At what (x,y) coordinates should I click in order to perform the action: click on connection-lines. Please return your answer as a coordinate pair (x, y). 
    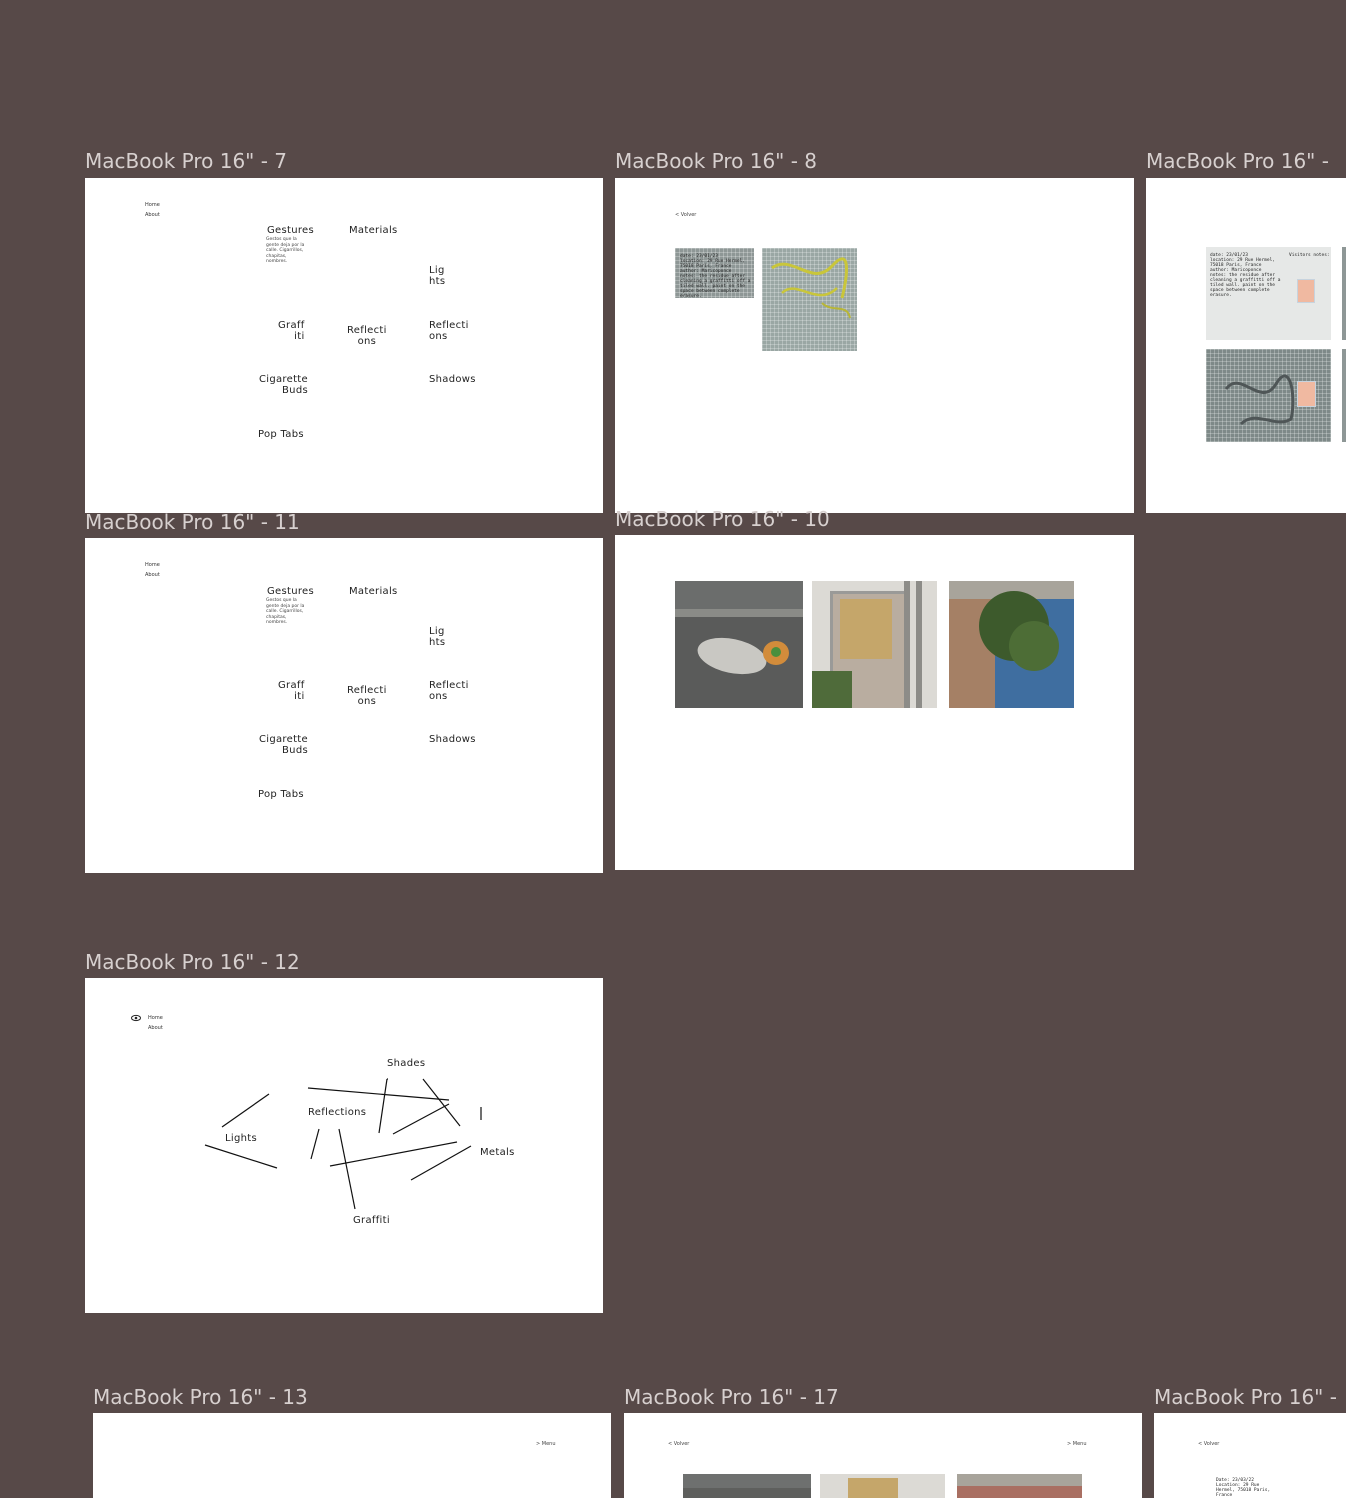
    Looking at the image, I should click on (343, 1144).